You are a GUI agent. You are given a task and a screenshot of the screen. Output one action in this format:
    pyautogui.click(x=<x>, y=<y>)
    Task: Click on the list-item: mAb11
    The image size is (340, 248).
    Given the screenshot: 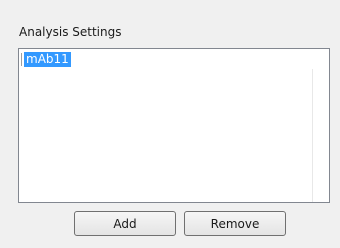 What is the action you would take?
    pyautogui.click(x=46, y=59)
    